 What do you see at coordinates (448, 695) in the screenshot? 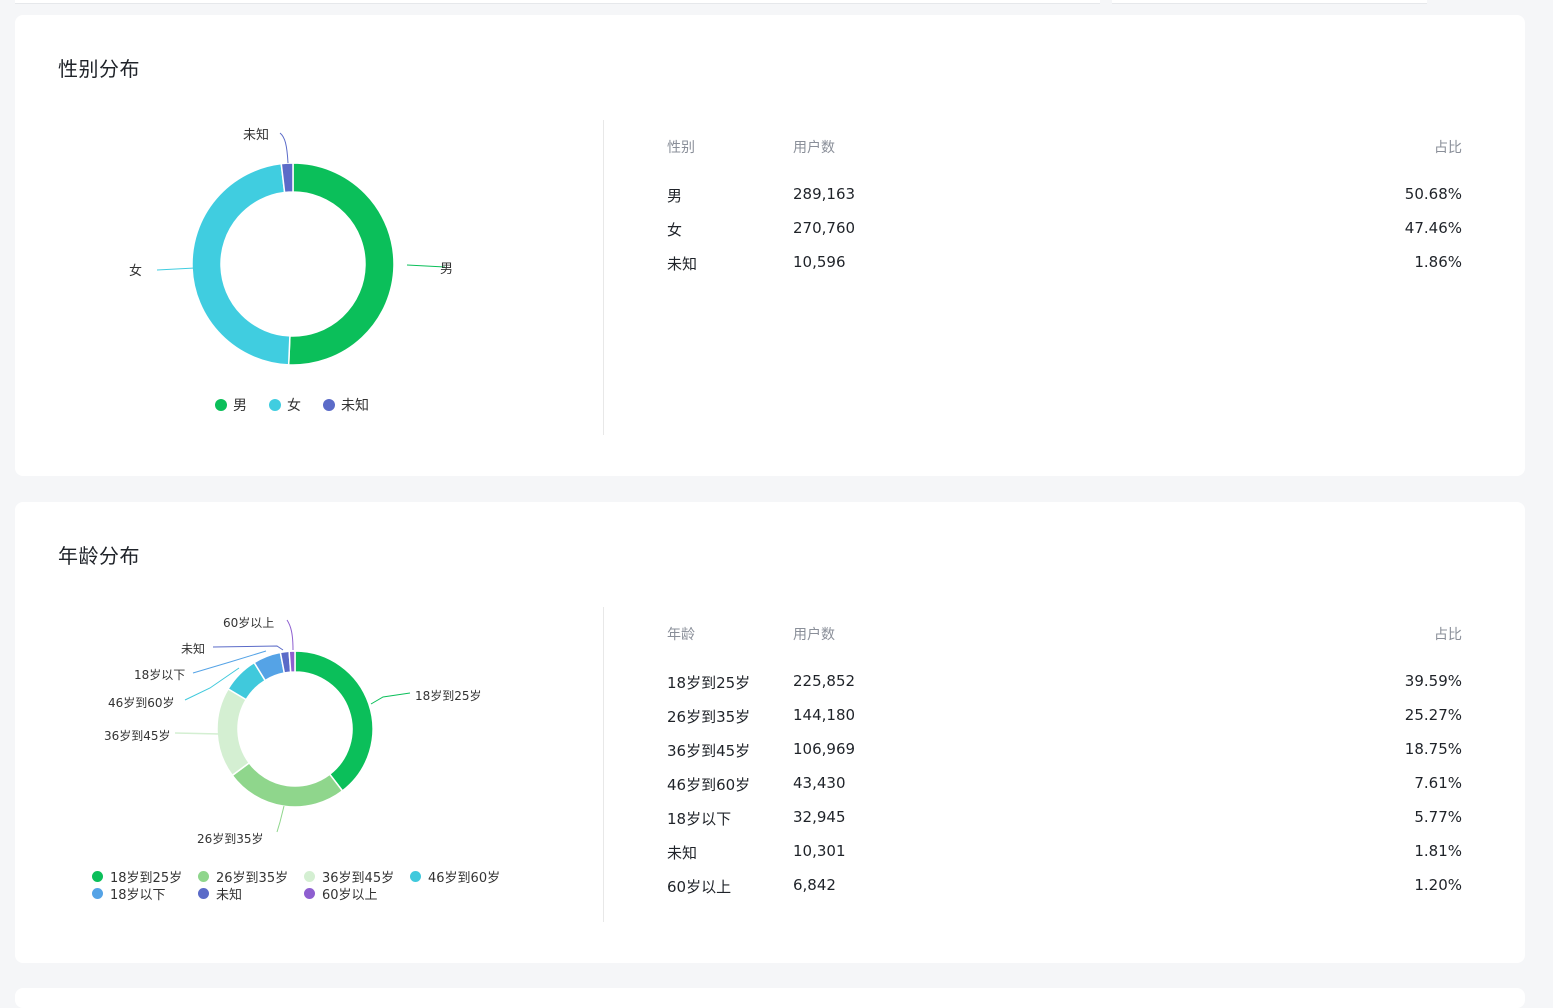
I see `chart-label-18-25: 18岁到25岁` at bounding box center [448, 695].